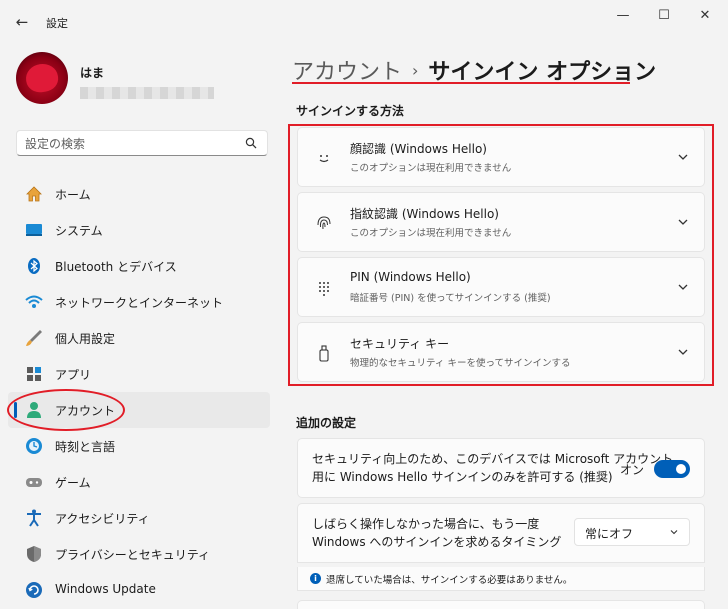 Image resolution: width=728 pixels, height=609 pixels. I want to click on maximize-button: ☐, so click(664, 16).